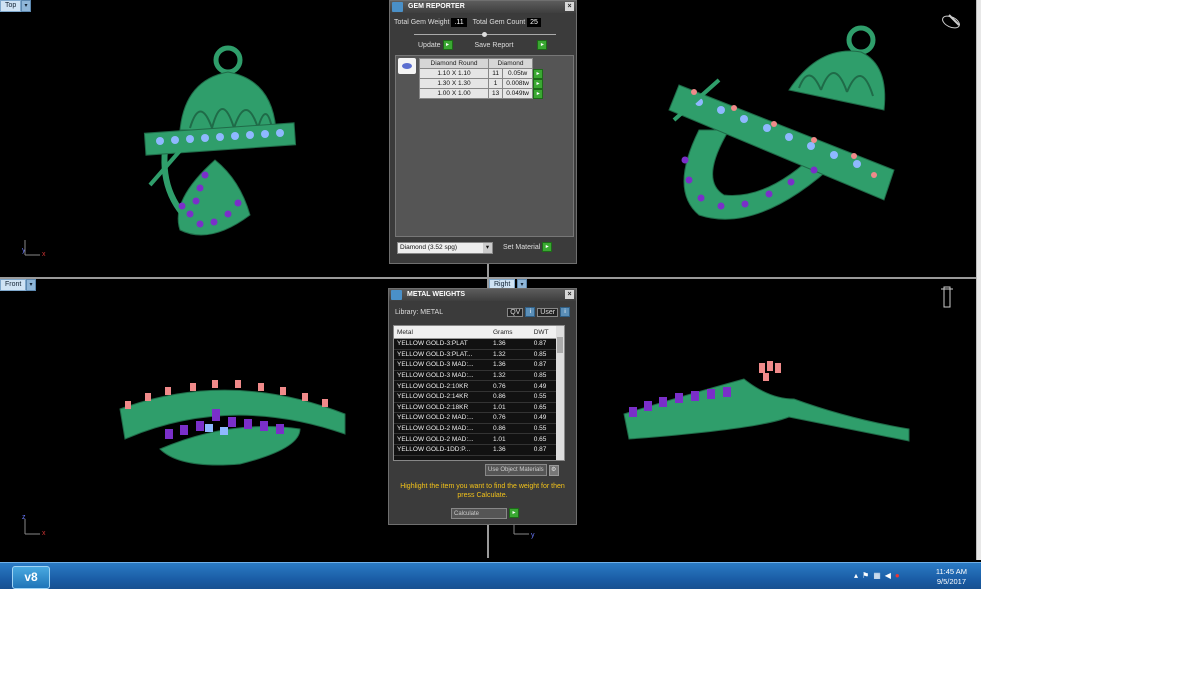 This screenshot has width=1200, height=675. Describe the element at coordinates (481, 83) in the screenshot. I see `gem-table-row: 1.30 X 1.30 1 0.008tw ▸` at that location.